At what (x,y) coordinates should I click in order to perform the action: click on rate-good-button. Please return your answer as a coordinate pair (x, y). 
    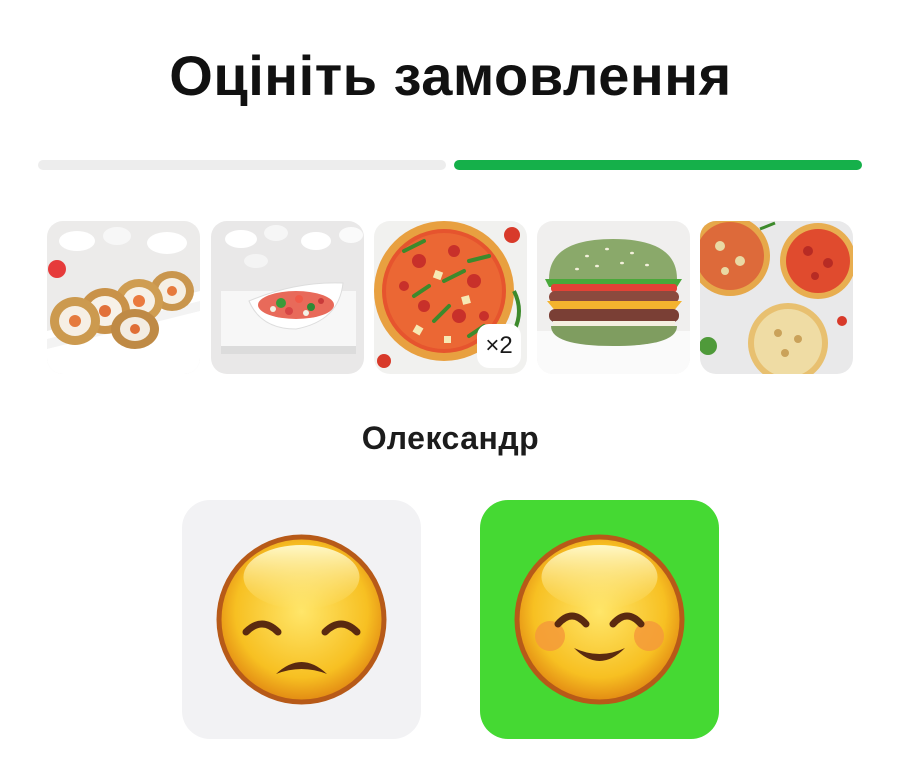
    Looking at the image, I should click on (599, 619).